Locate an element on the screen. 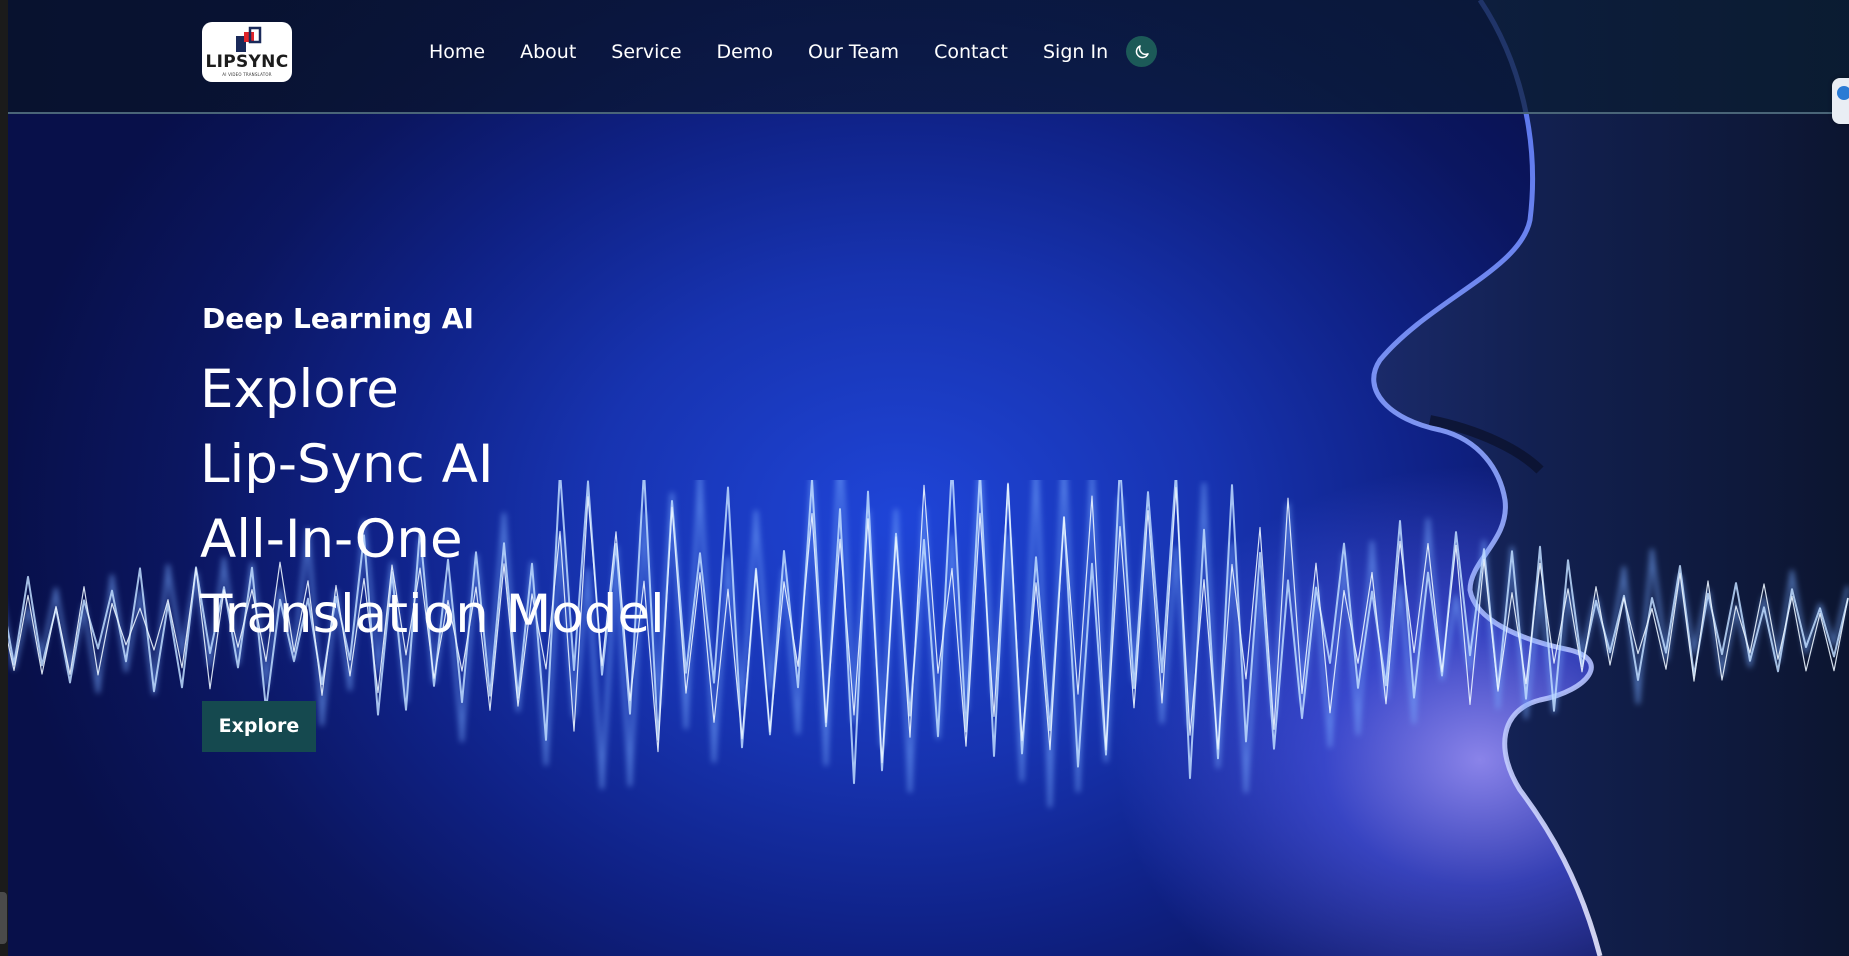 The image size is (1849, 956). moon-icon is located at coordinates (1142, 51).